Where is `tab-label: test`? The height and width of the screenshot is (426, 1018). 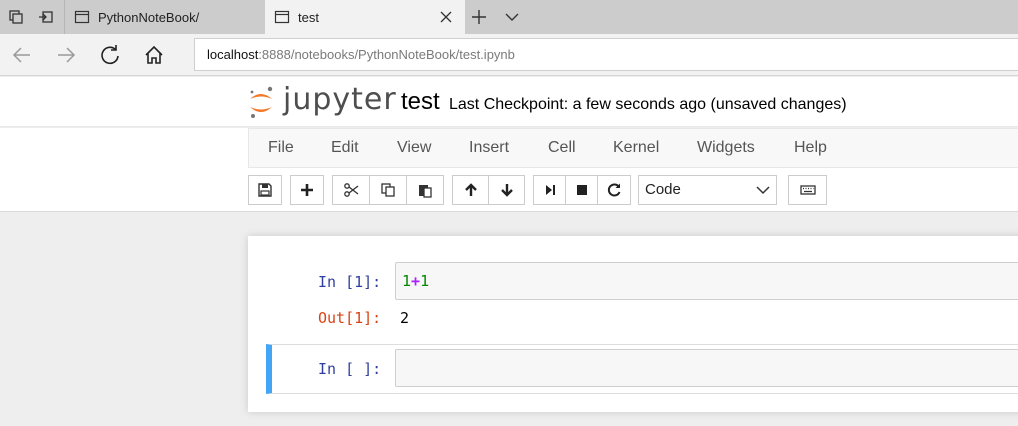
tab-label: test is located at coordinates (308, 17).